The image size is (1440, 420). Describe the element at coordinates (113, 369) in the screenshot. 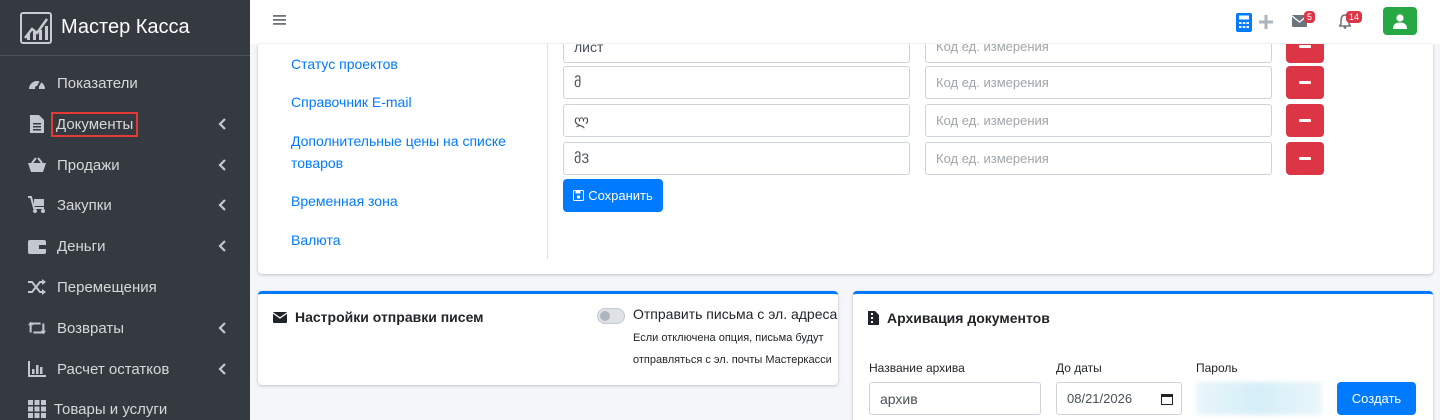

I see `sidebar-item-label: Расчет остатков` at that location.